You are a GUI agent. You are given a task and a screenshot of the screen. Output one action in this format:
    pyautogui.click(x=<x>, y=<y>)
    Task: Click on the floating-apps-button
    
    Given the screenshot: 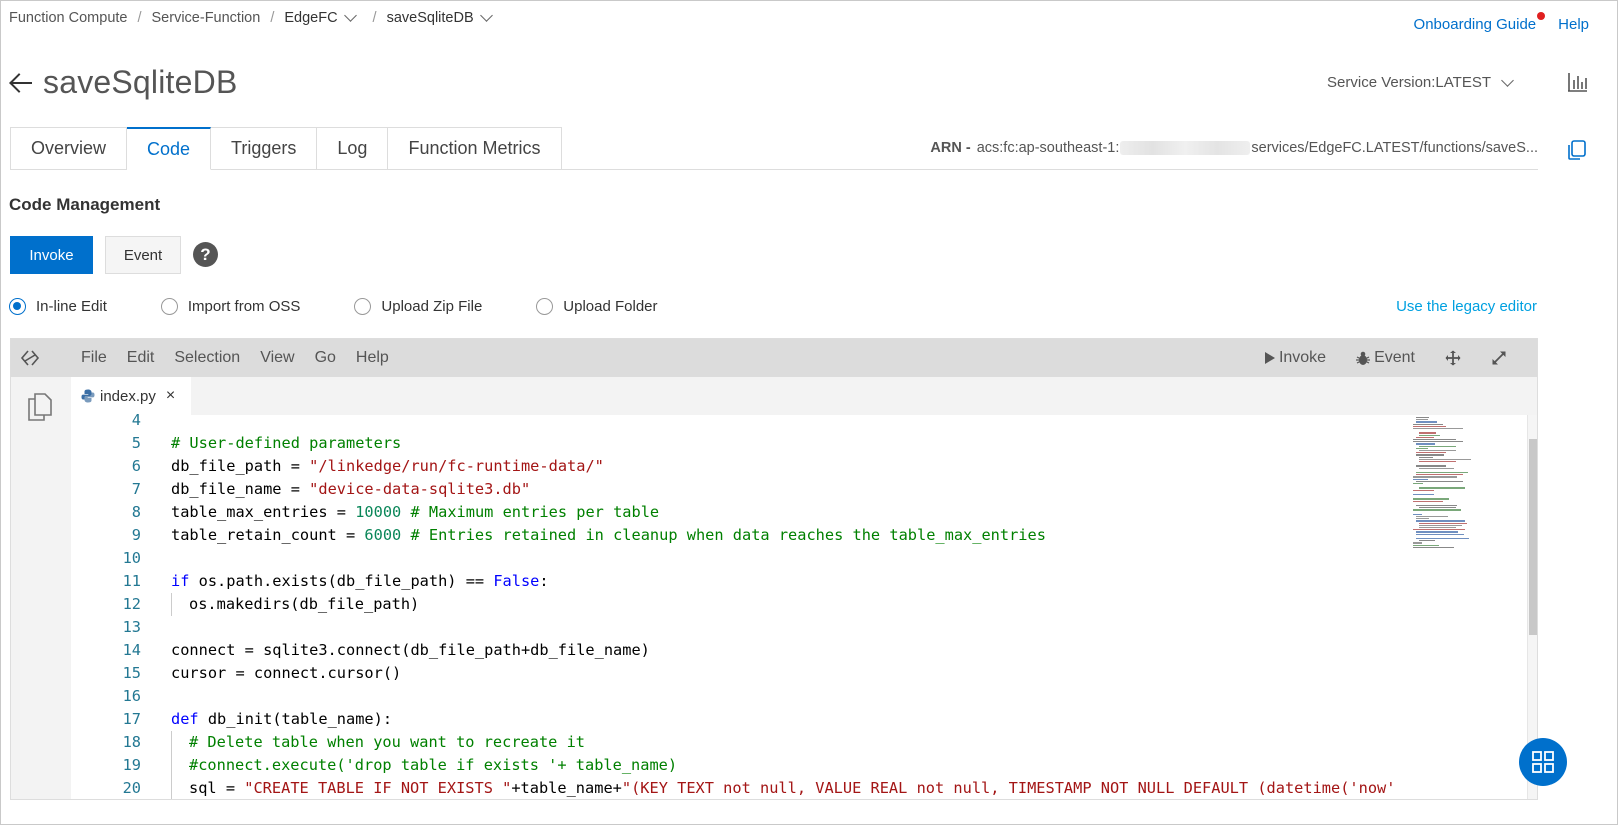 What is the action you would take?
    pyautogui.click(x=1543, y=762)
    